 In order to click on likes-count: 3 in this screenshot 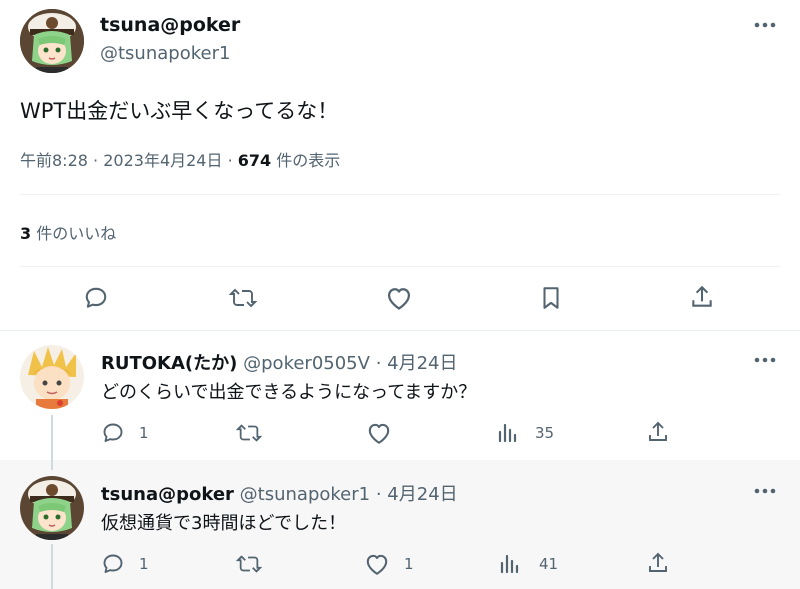, I will do `click(26, 233)`.